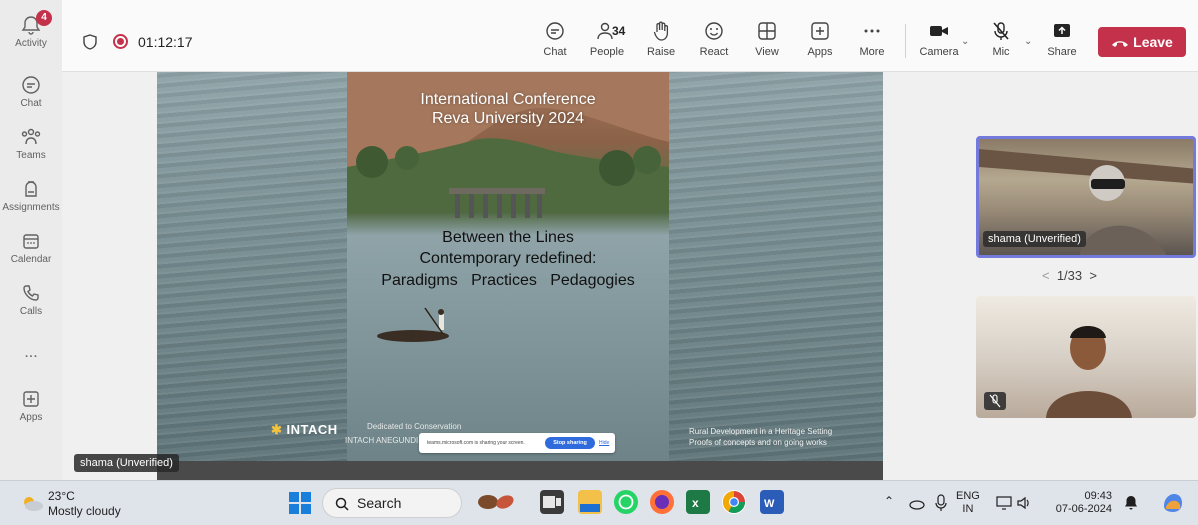 The image size is (1198, 525). I want to click on food-widget-icon, so click(496, 502).